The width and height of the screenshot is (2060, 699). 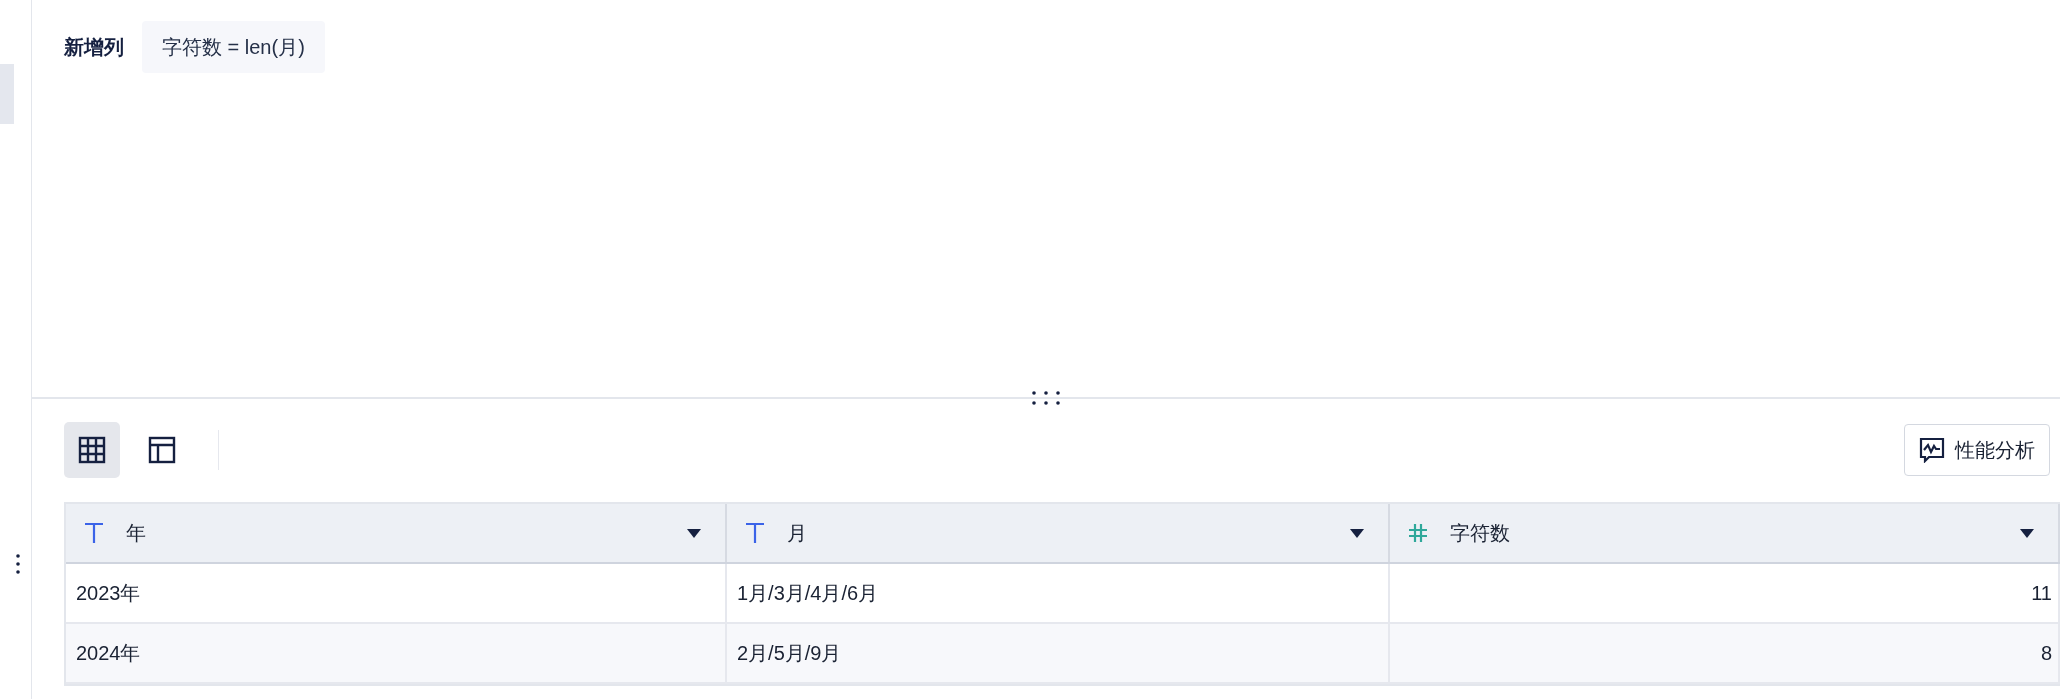 I want to click on formula-chip: 字符数 = len(月), so click(x=233, y=47).